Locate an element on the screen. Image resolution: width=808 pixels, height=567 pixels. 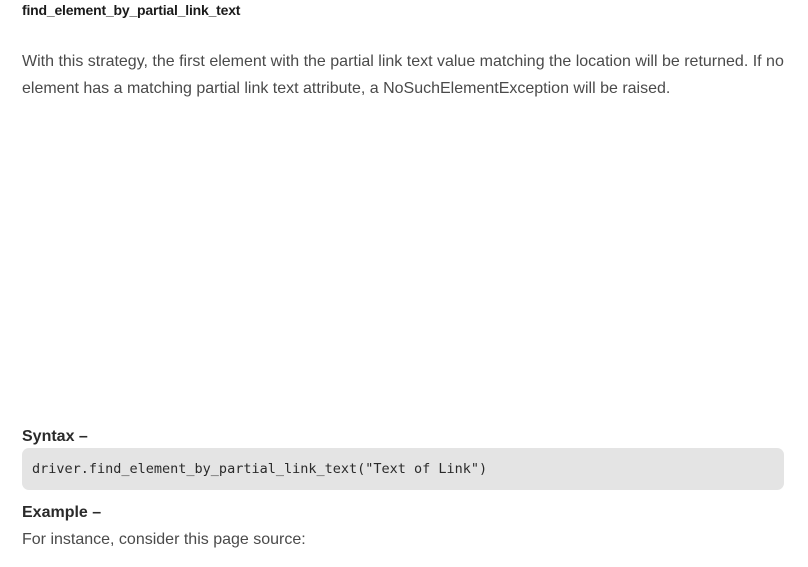
syntax-label: Syntax – is located at coordinates (55, 436).